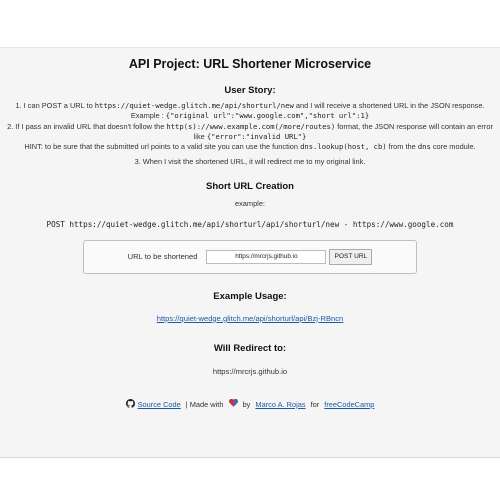  I want to click on heart-icon, so click(233, 404).